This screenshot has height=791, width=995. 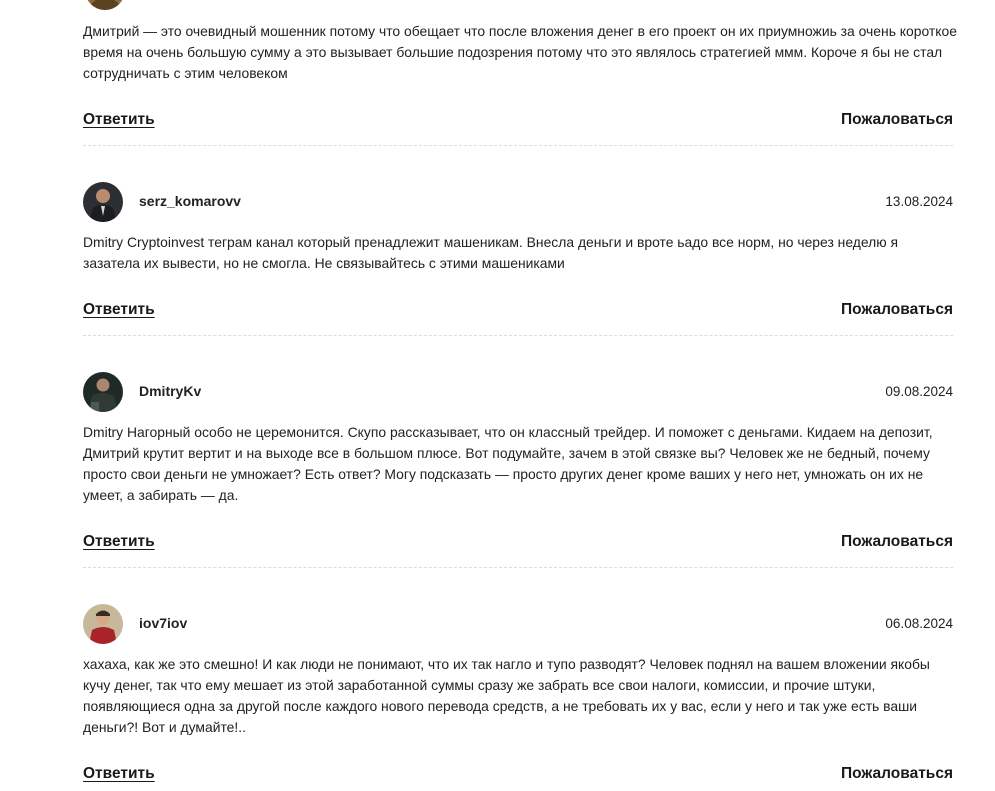 What do you see at coordinates (518, 392) in the screenshot?
I see `comment-header: DmitryKv 09.08.2024` at bounding box center [518, 392].